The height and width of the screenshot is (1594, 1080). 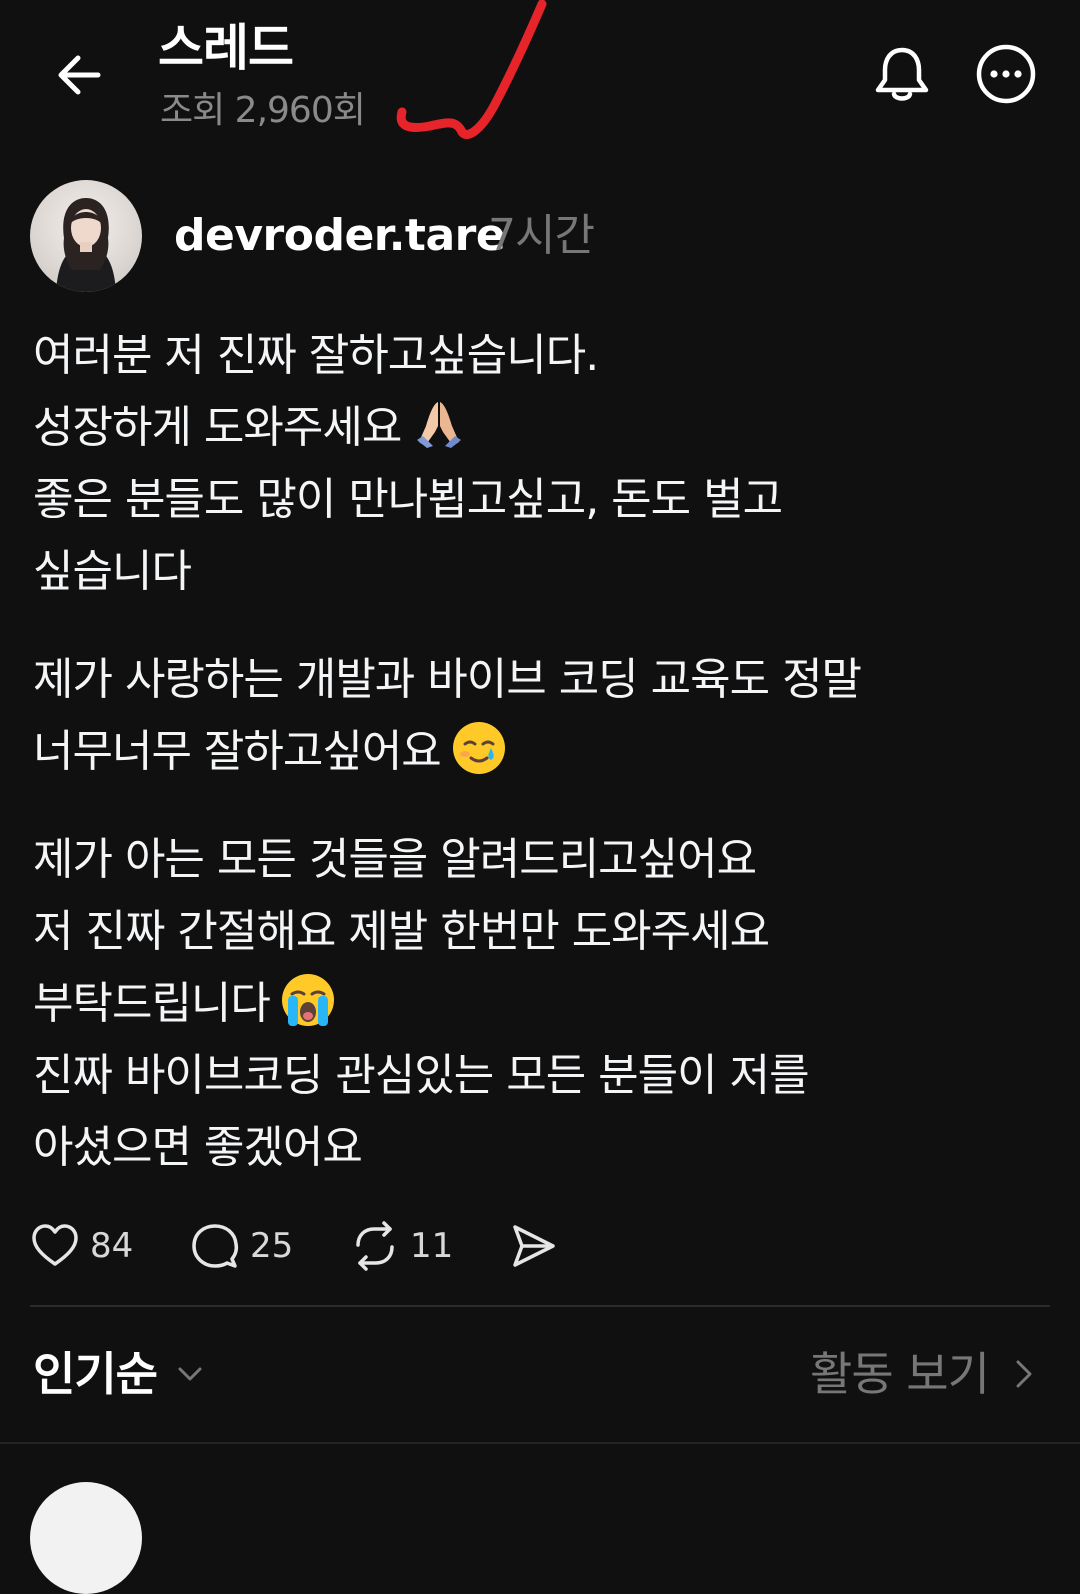 I want to click on post-line: 저 진짜 간절해요 제발 한번만 도와주세요, so click(x=401, y=931).